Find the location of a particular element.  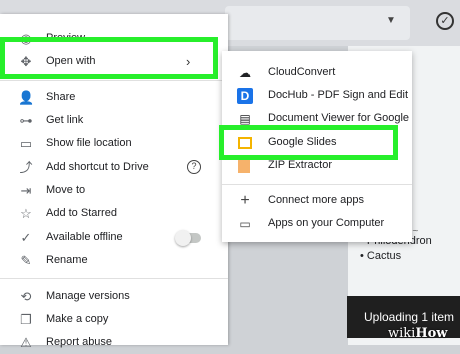

pencil-icon: ✎ is located at coordinates (26, 260).